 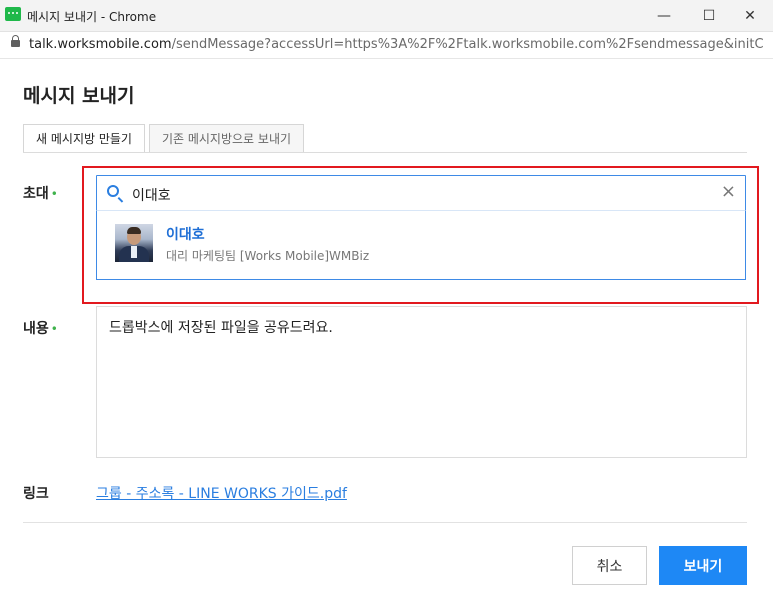 What do you see at coordinates (385, 522) in the screenshot?
I see `footer-divider` at bounding box center [385, 522].